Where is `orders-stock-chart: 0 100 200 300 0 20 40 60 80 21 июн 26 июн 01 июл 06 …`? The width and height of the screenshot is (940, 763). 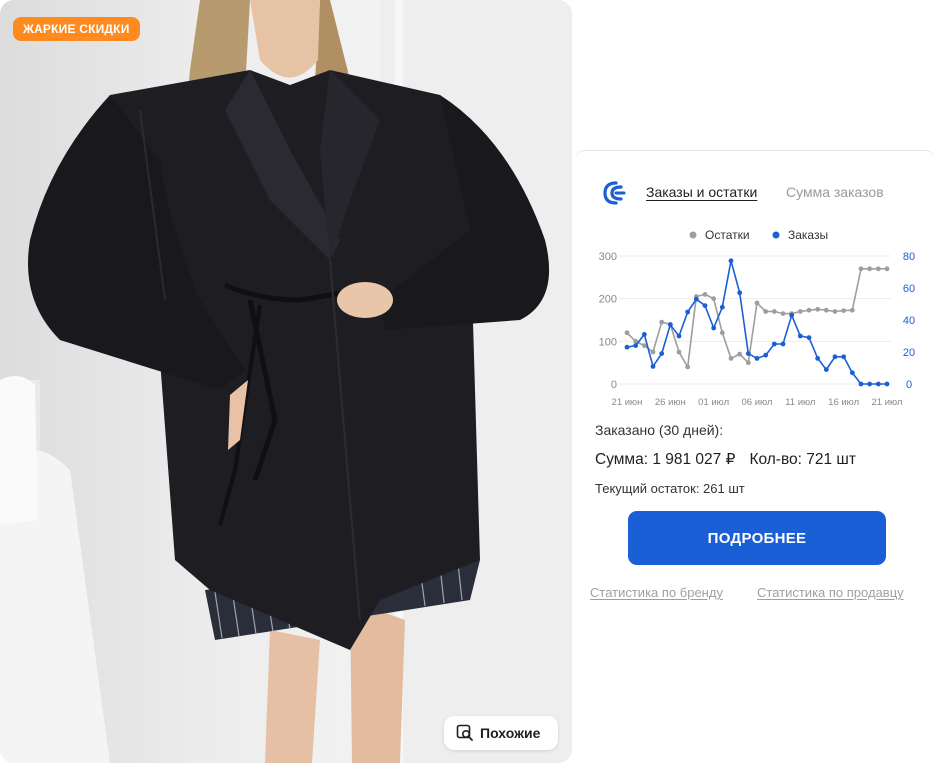
orders-stock-chart: 0 100 200 300 0 20 40 60 80 21 июн 26 июн 01 июл 06 … is located at coordinates (757, 318).